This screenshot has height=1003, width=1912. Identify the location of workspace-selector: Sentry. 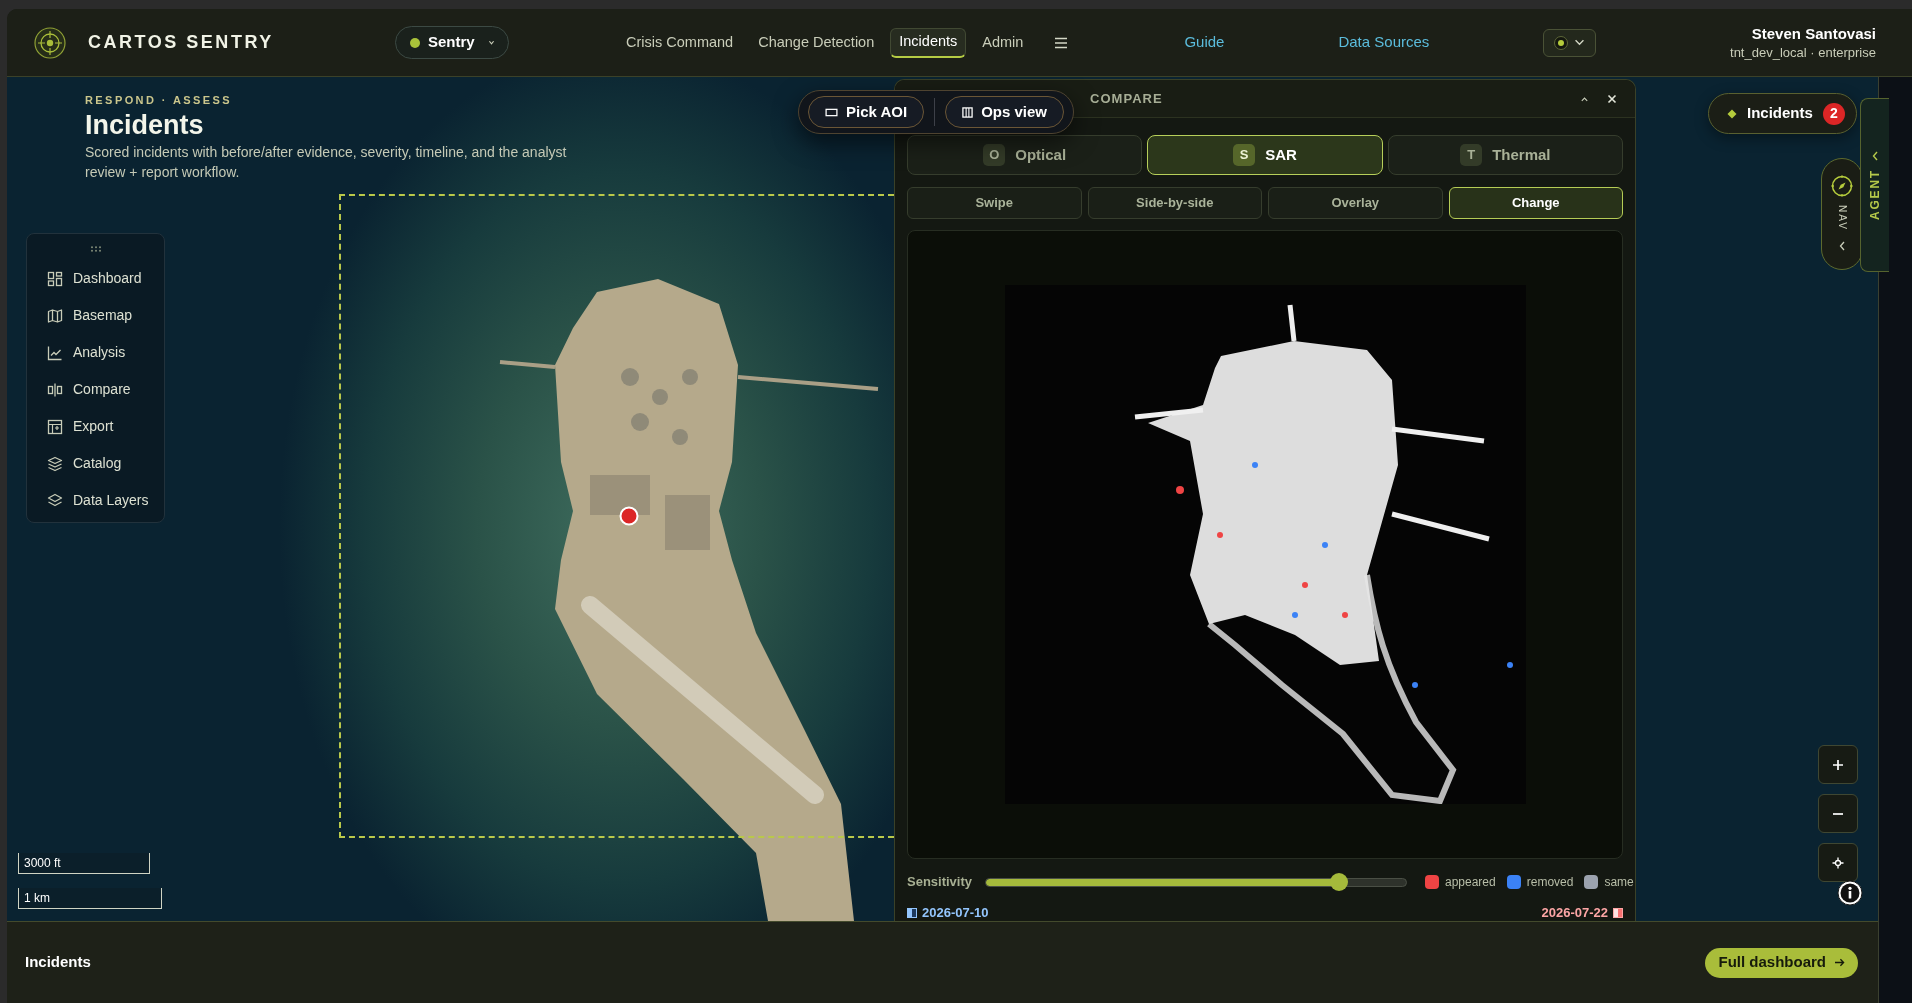
(452, 42).